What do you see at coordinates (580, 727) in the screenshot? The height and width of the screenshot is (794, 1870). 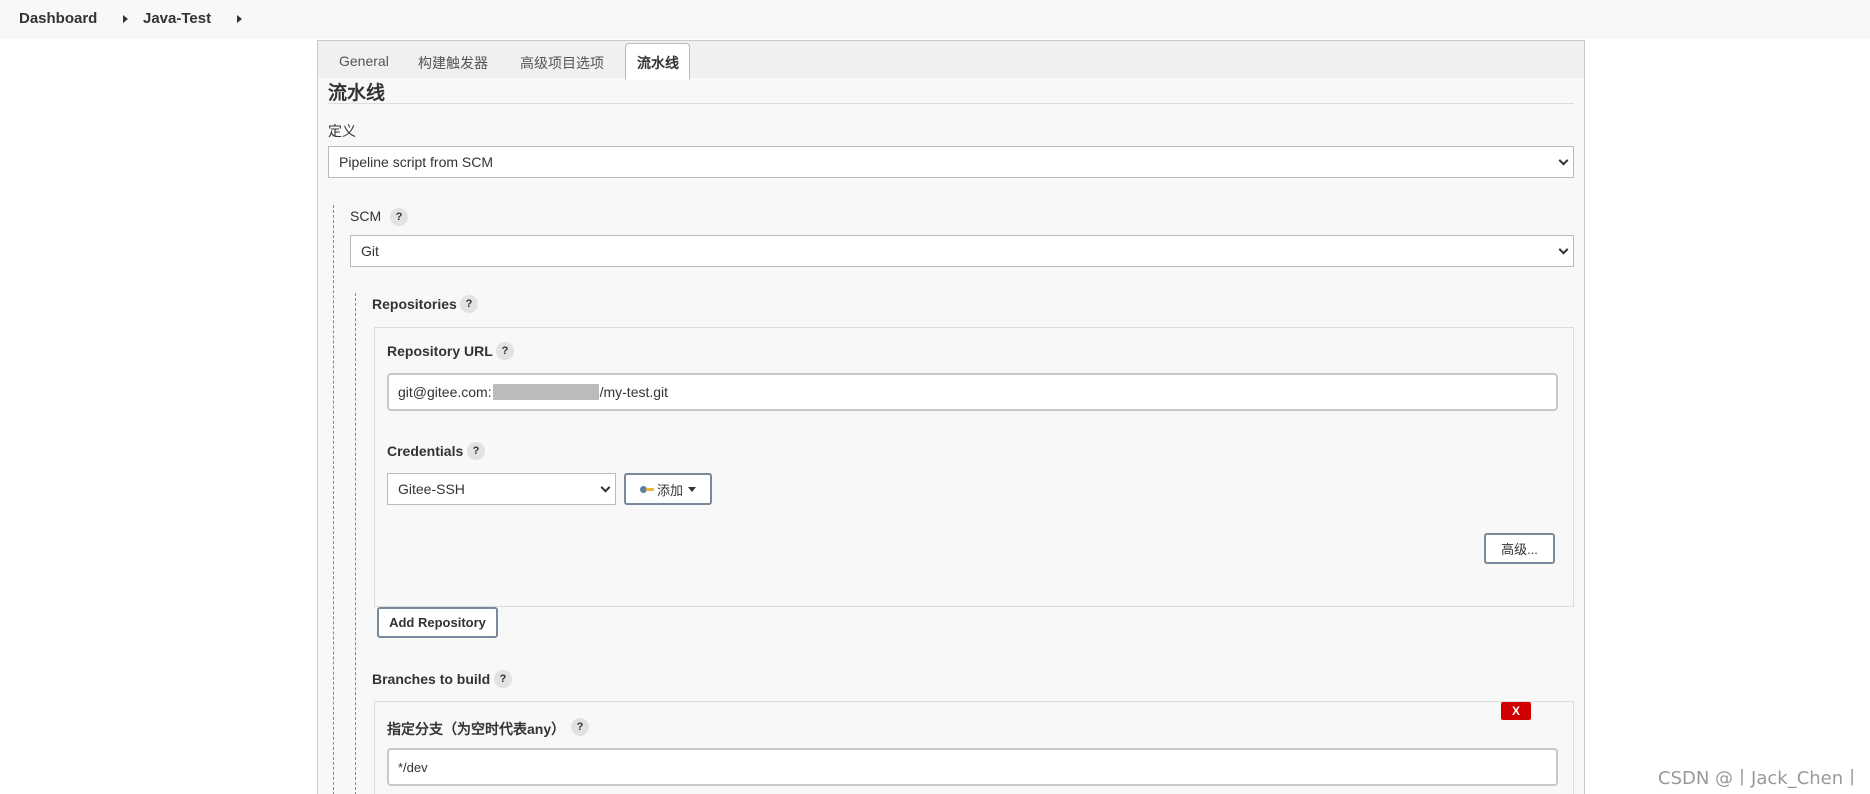 I see `branch-specifier-help-icon: ?` at bounding box center [580, 727].